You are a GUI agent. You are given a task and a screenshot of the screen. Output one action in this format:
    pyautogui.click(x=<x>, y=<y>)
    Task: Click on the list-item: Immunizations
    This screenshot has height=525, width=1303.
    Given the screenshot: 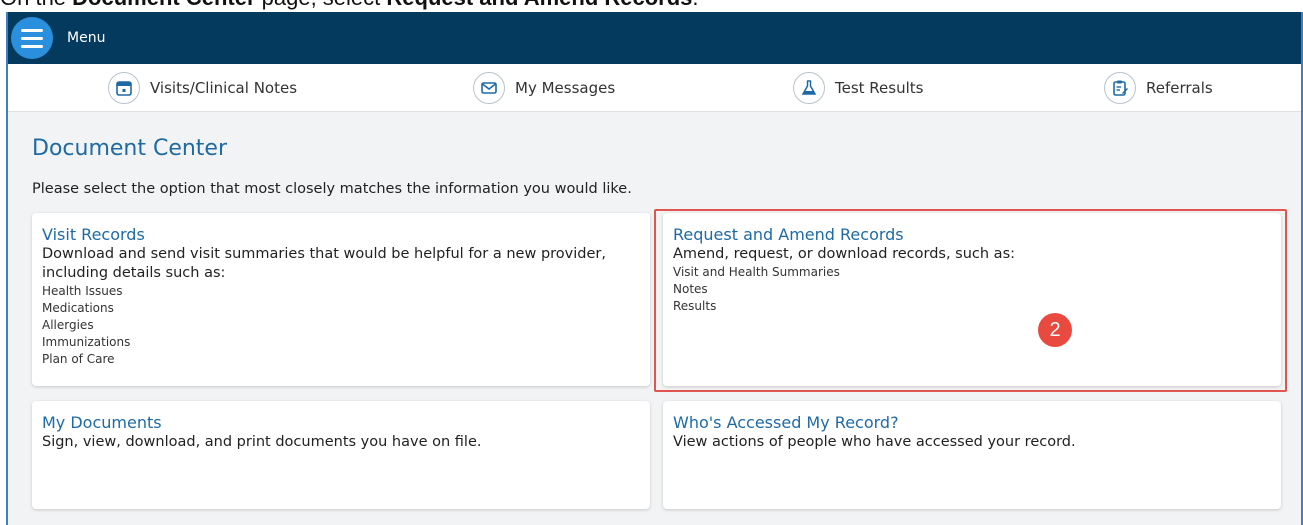 What is the action you would take?
    pyautogui.click(x=86, y=342)
    